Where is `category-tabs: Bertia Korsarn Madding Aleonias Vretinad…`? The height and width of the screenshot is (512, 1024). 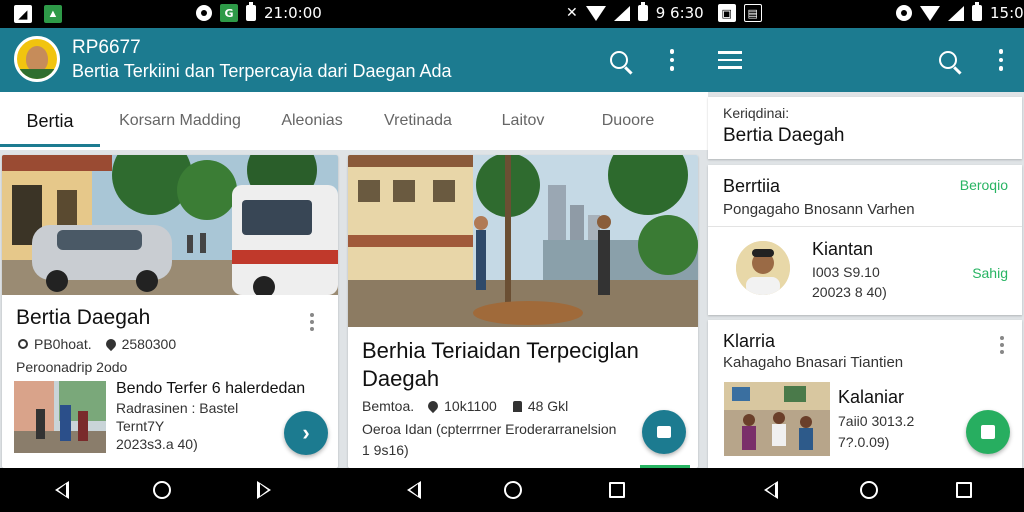 category-tabs: Bertia Korsarn Madding Aleonias Vretinad… is located at coordinates (354, 121).